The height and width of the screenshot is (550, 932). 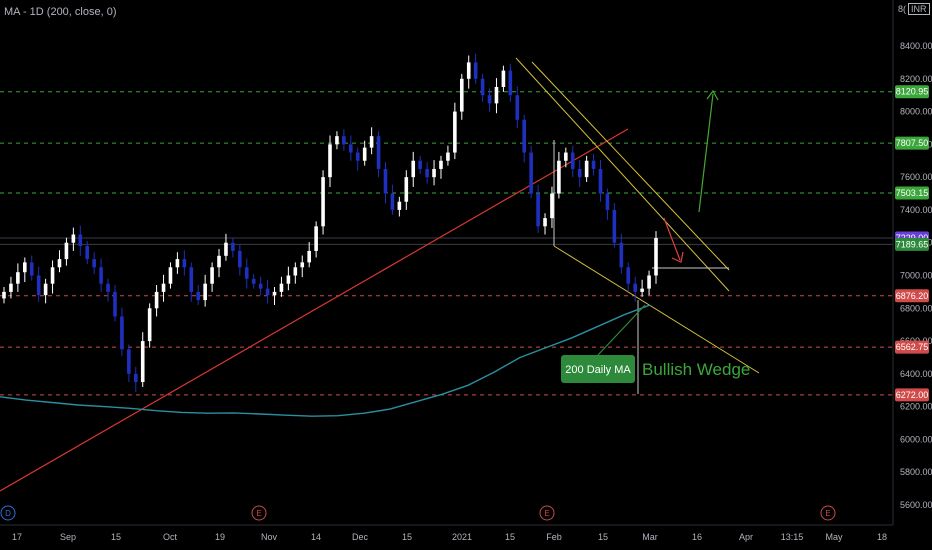 I want to click on x-tick-label: Nov, so click(x=269, y=537).